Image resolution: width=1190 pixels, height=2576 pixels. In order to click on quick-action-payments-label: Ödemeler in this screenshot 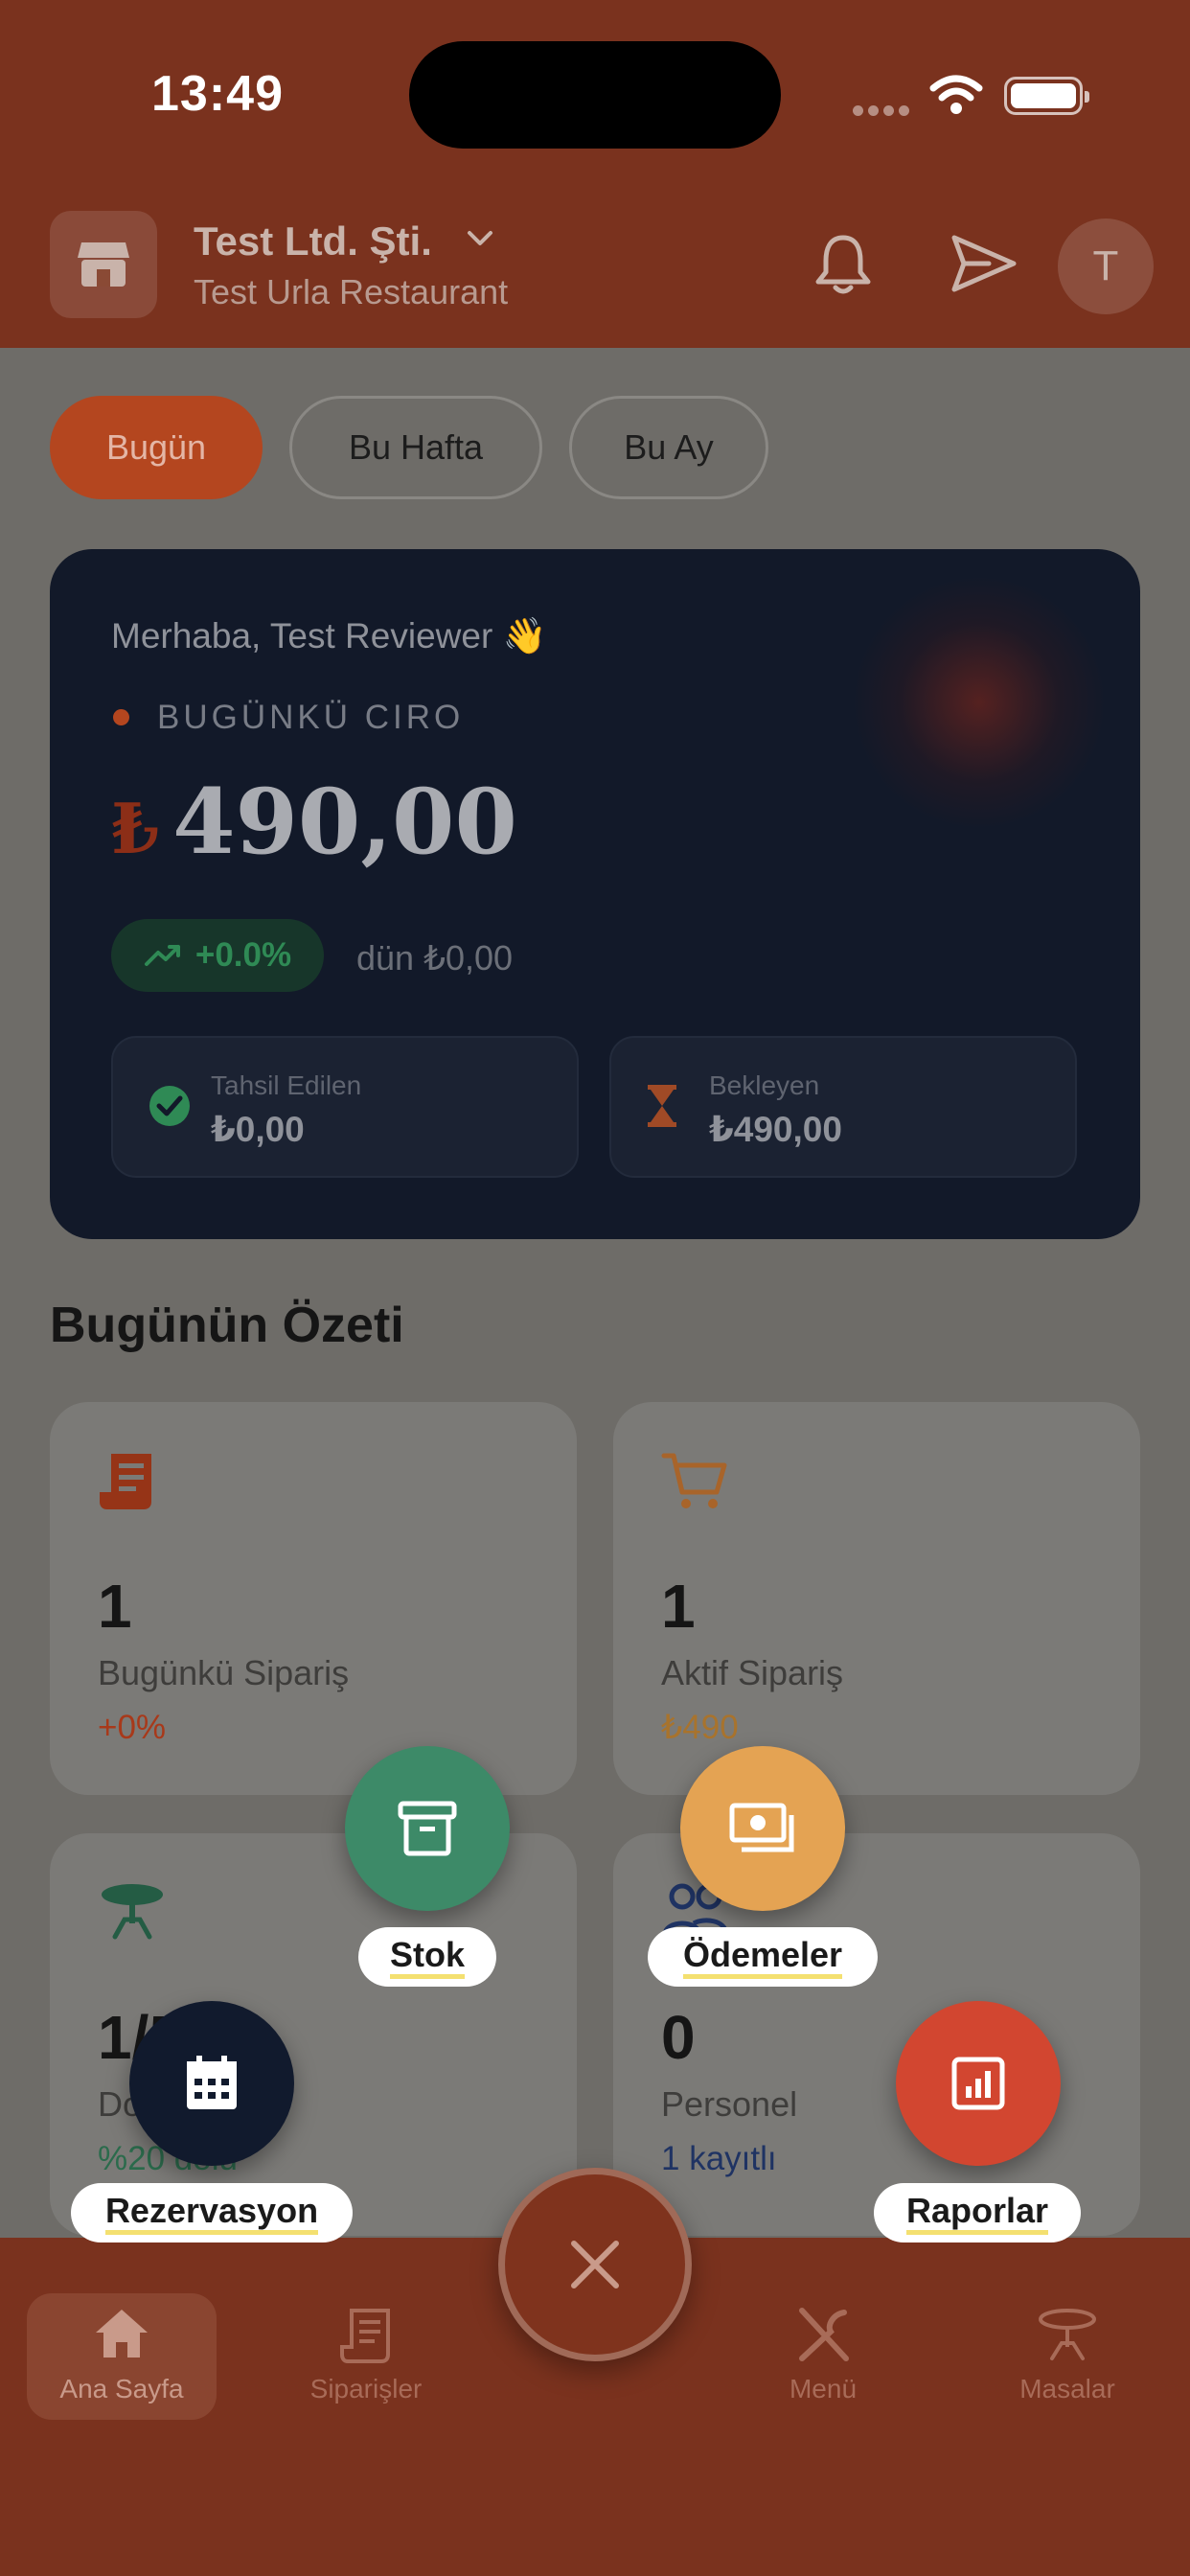, I will do `click(763, 1957)`.